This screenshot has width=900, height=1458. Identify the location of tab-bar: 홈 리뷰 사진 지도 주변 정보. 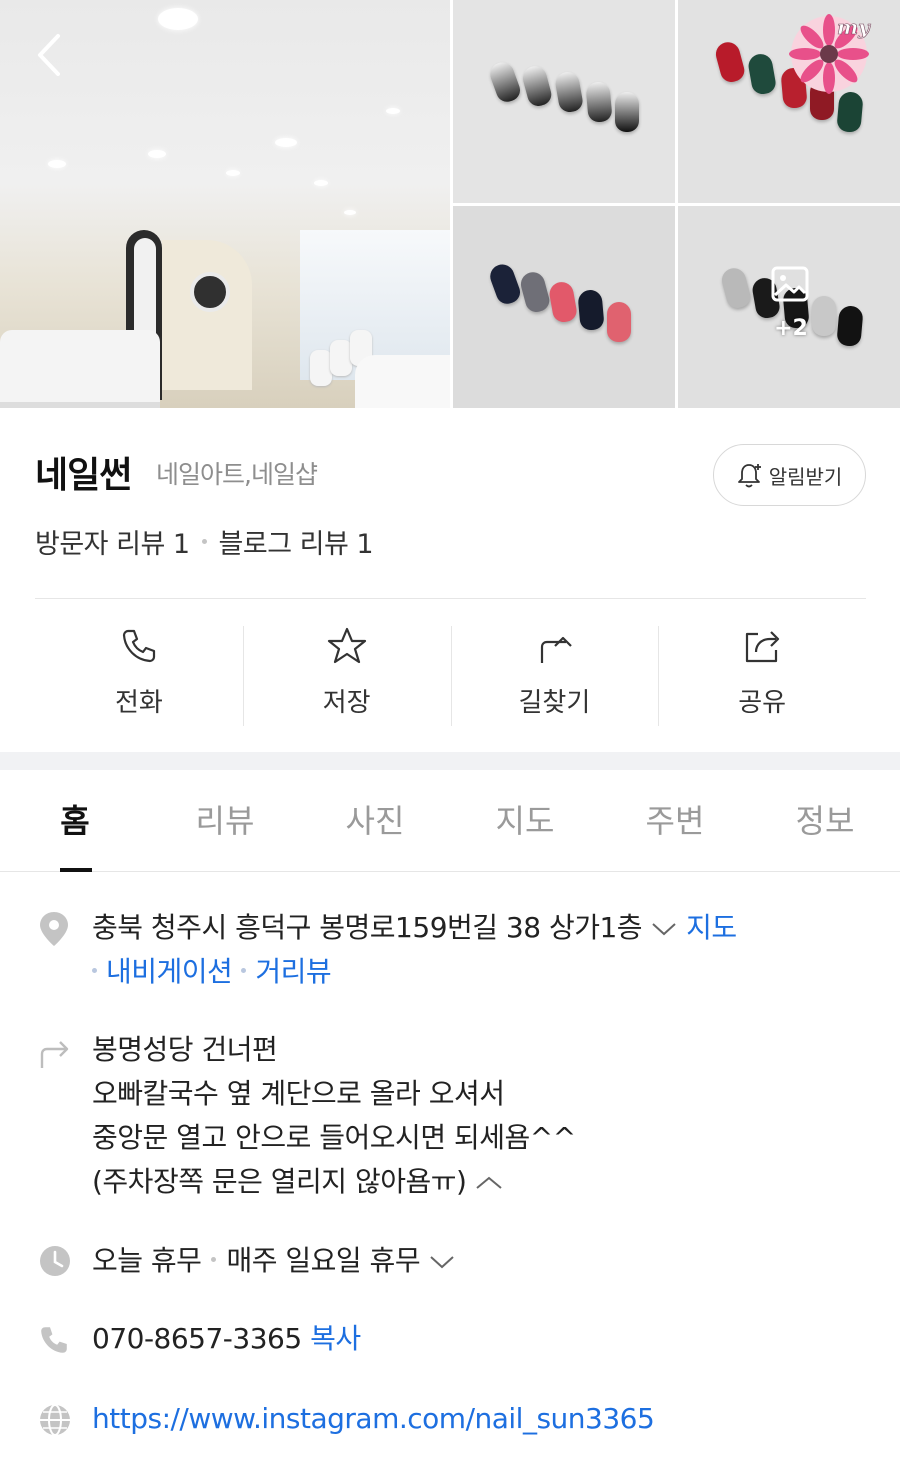
(450, 821).